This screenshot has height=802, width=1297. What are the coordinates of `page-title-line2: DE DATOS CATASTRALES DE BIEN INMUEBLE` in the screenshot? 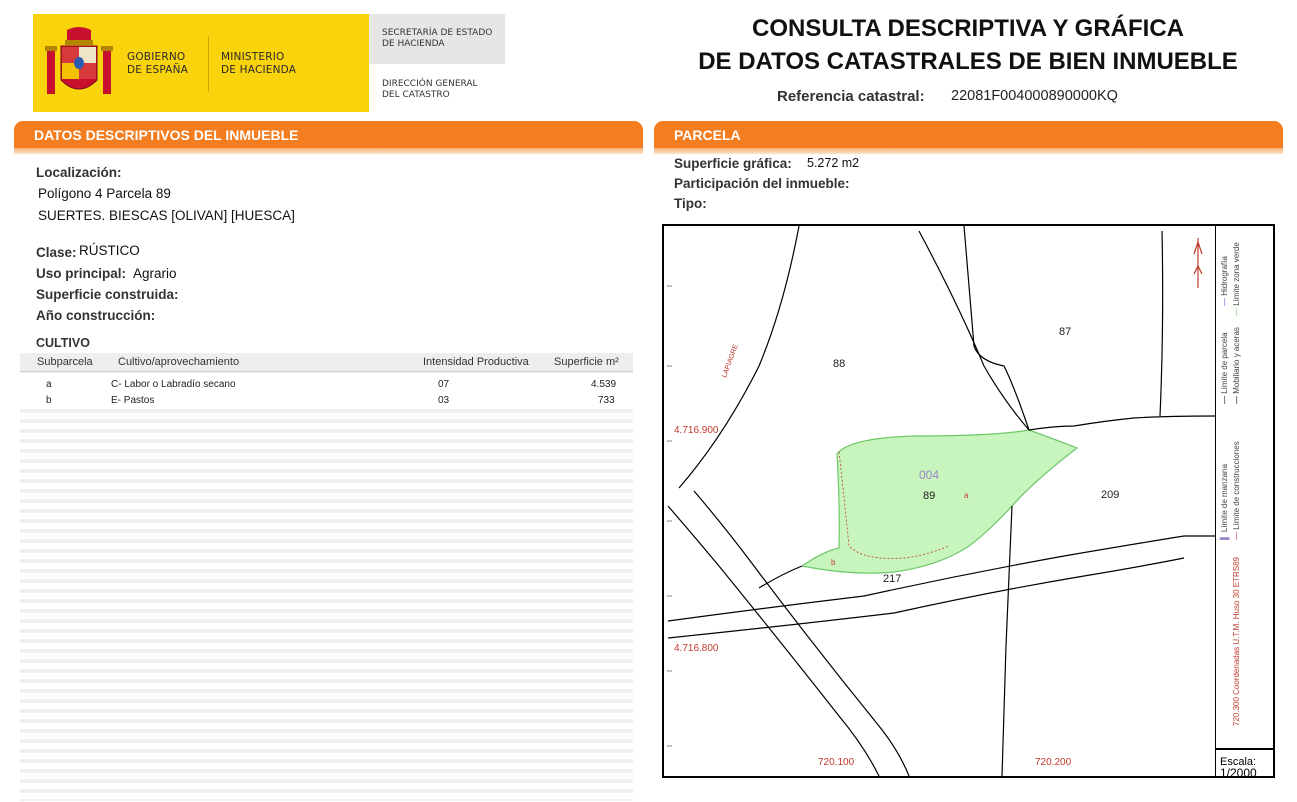 It's located at (968, 61).